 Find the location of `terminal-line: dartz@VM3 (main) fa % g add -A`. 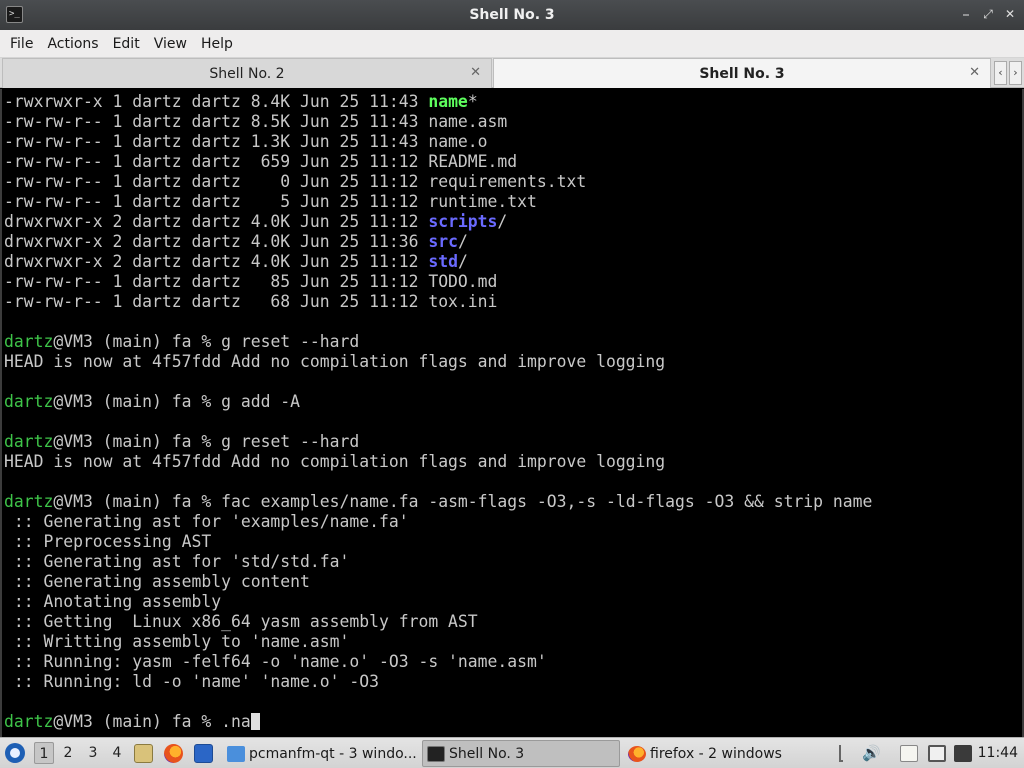

terminal-line: dartz@VM3 (main) fa % g add -A is located at coordinates (438, 402).